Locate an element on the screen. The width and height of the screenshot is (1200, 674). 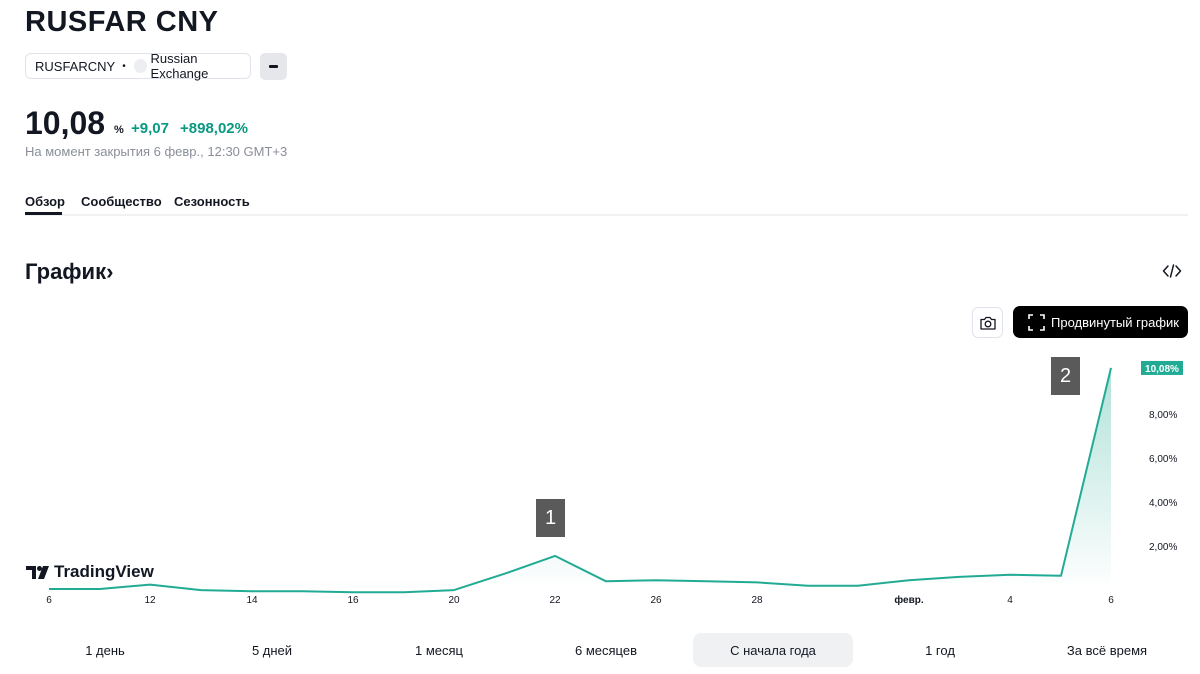
tab-community: Сообщество is located at coordinates (121, 201).